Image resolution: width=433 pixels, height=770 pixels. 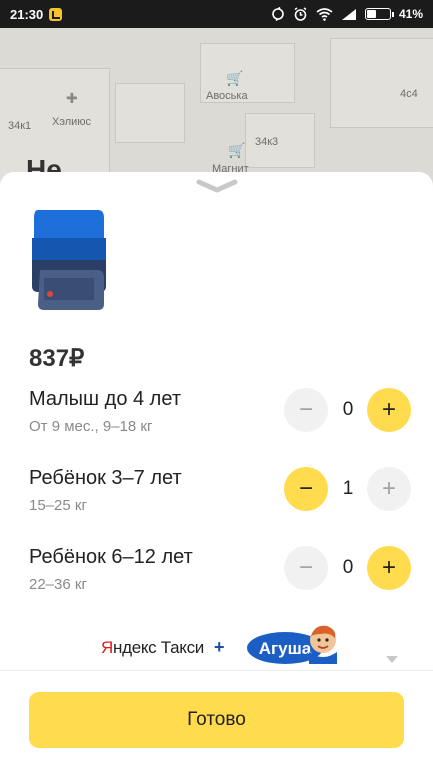 I want to click on divider, so click(x=216, y=670).